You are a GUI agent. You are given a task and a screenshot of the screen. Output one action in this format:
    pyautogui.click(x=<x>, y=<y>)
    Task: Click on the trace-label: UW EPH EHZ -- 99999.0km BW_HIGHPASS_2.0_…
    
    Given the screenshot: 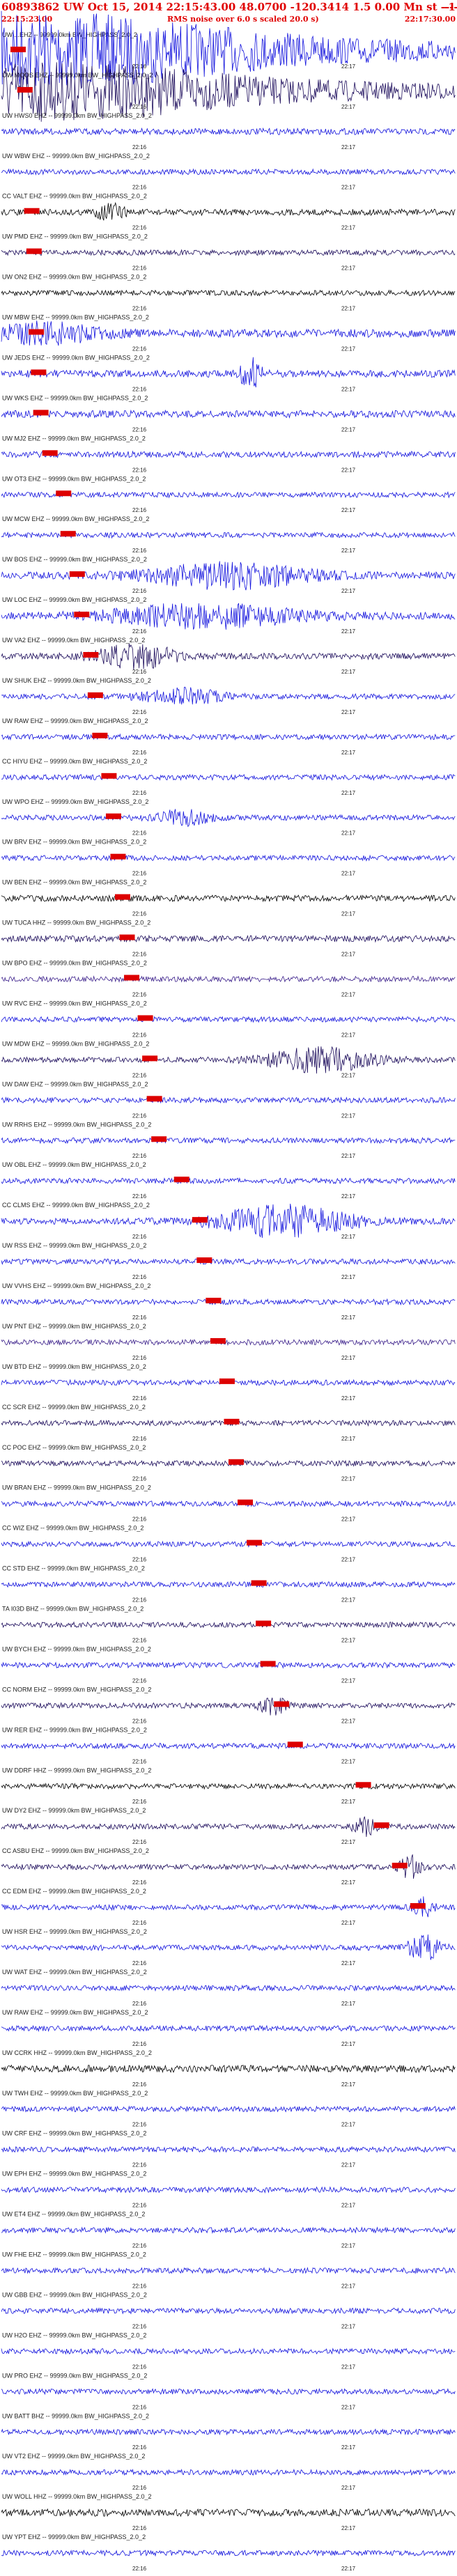 What is the action you would take?
    pyautogui.click(x=74, y=2174)
    